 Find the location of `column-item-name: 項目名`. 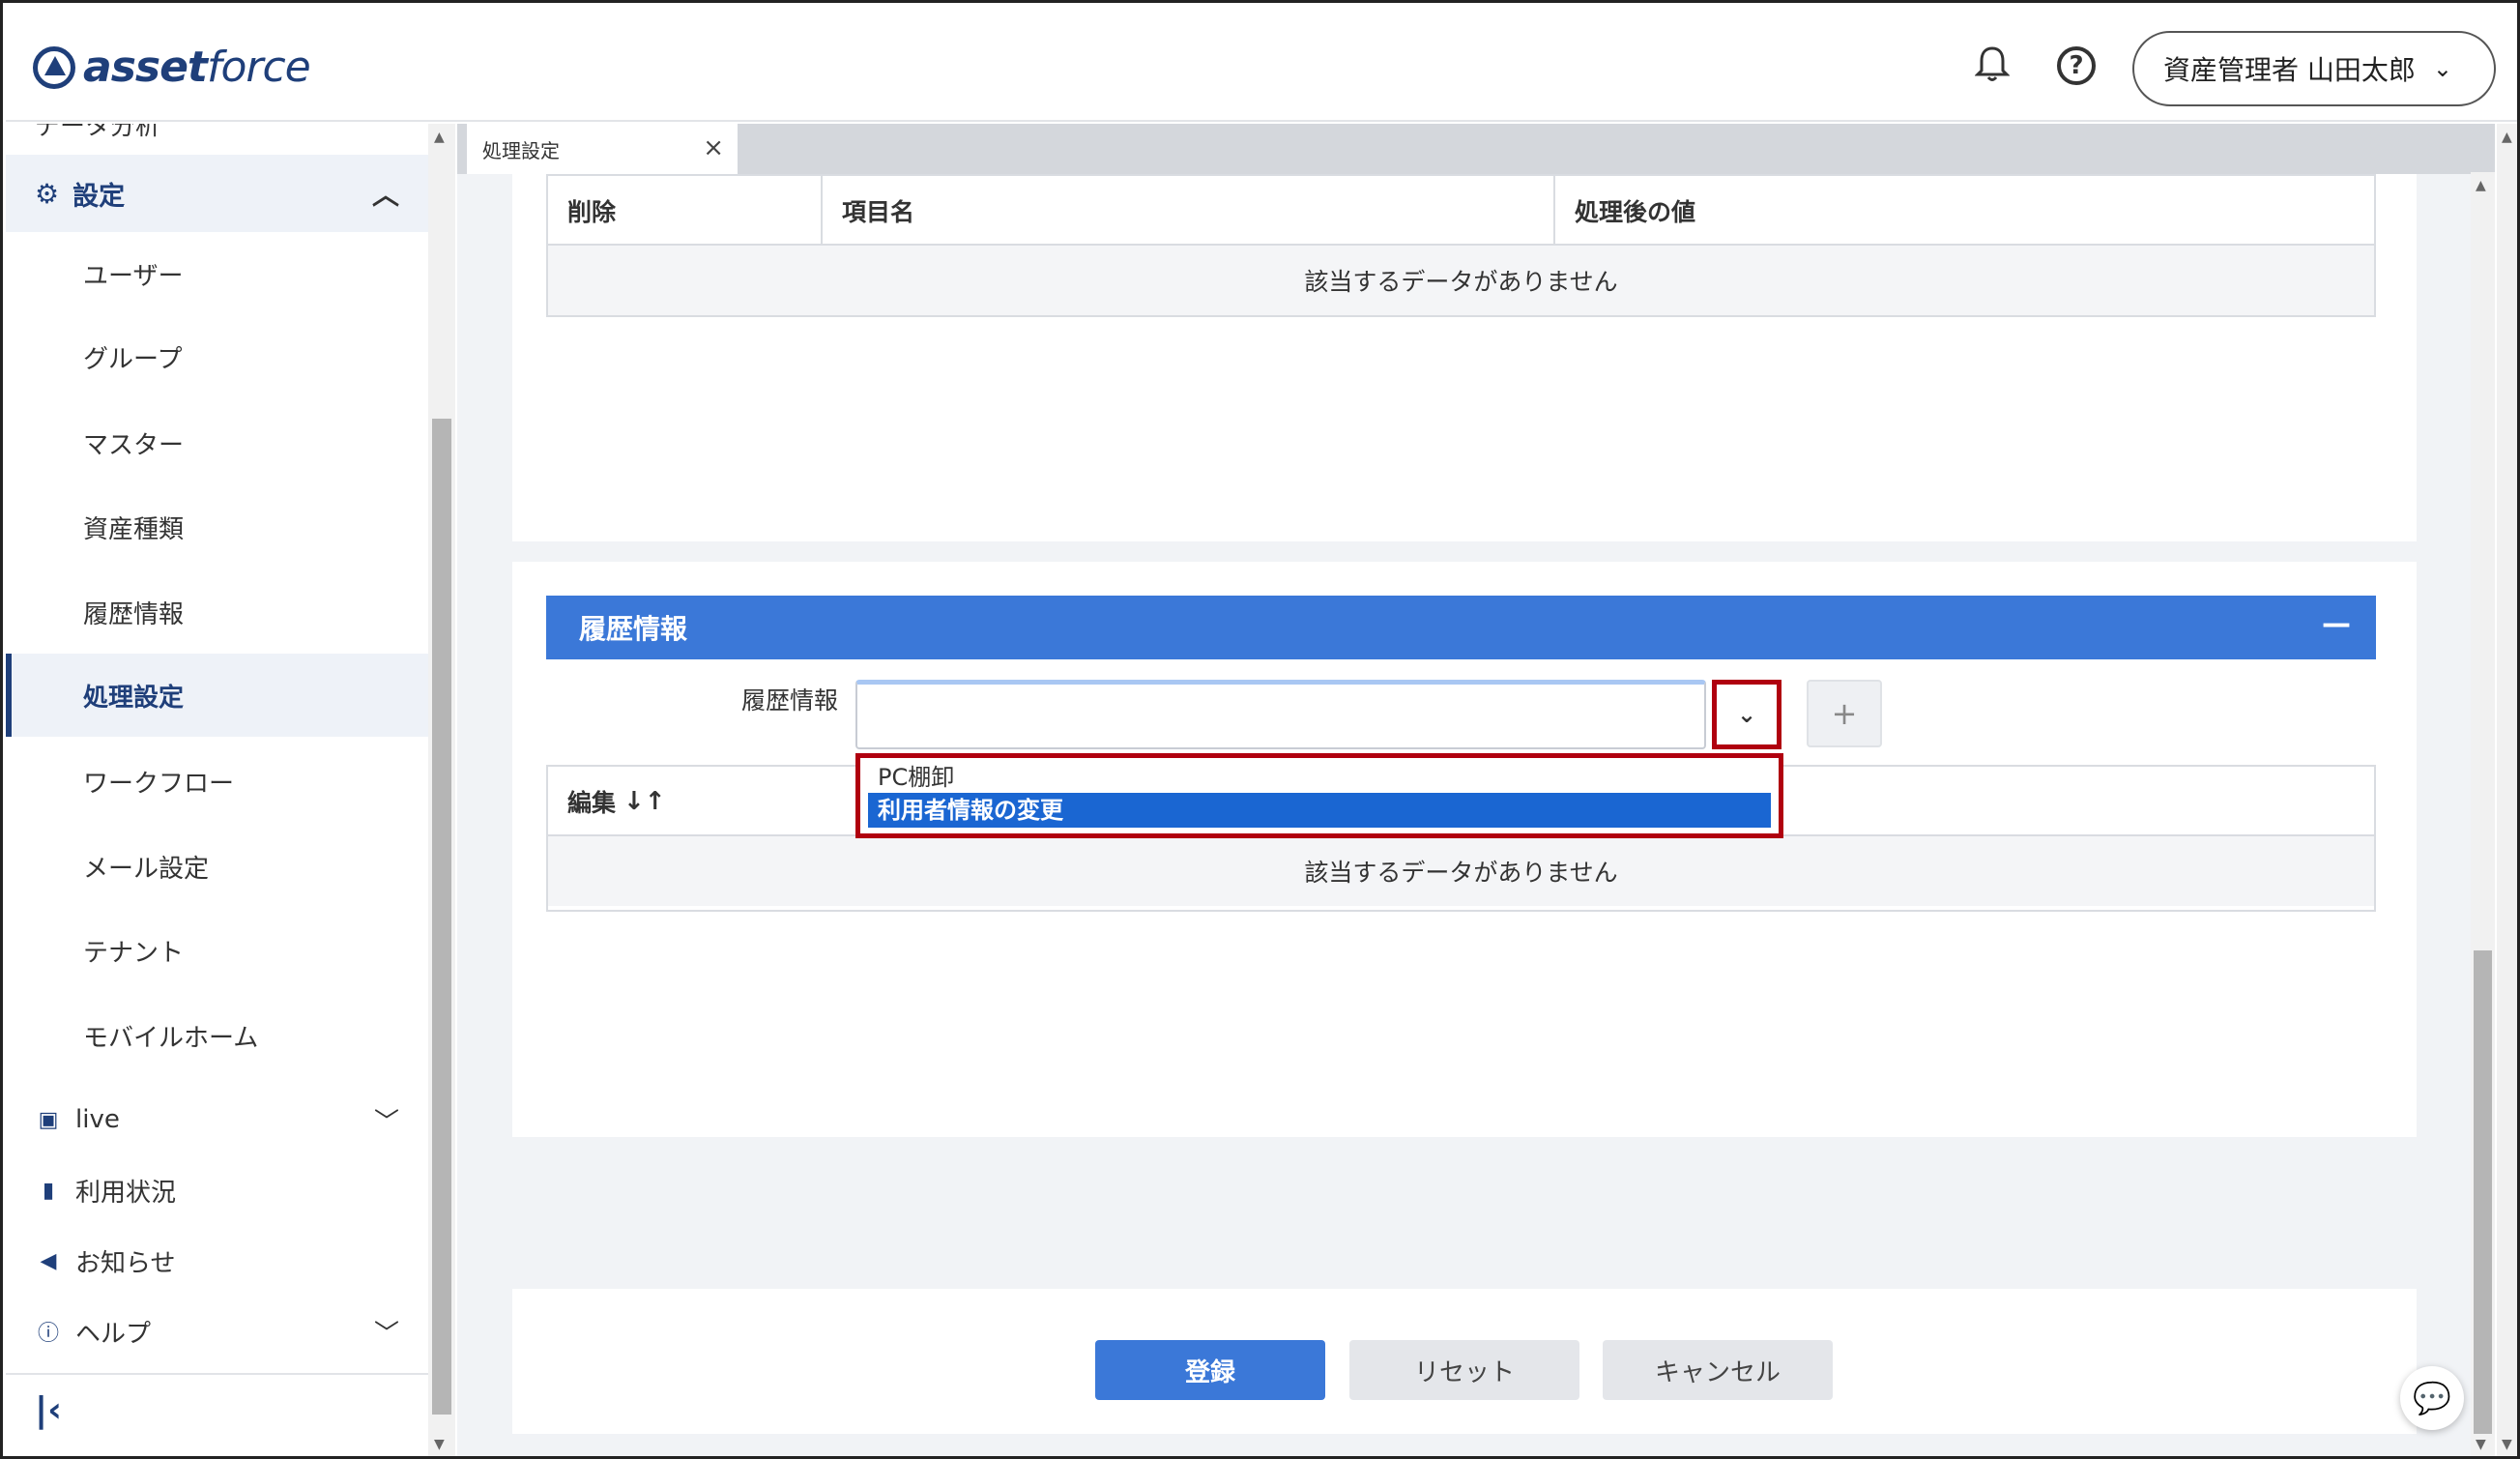

column-item-name: 項目名 is located at coordinates (1189, 211).